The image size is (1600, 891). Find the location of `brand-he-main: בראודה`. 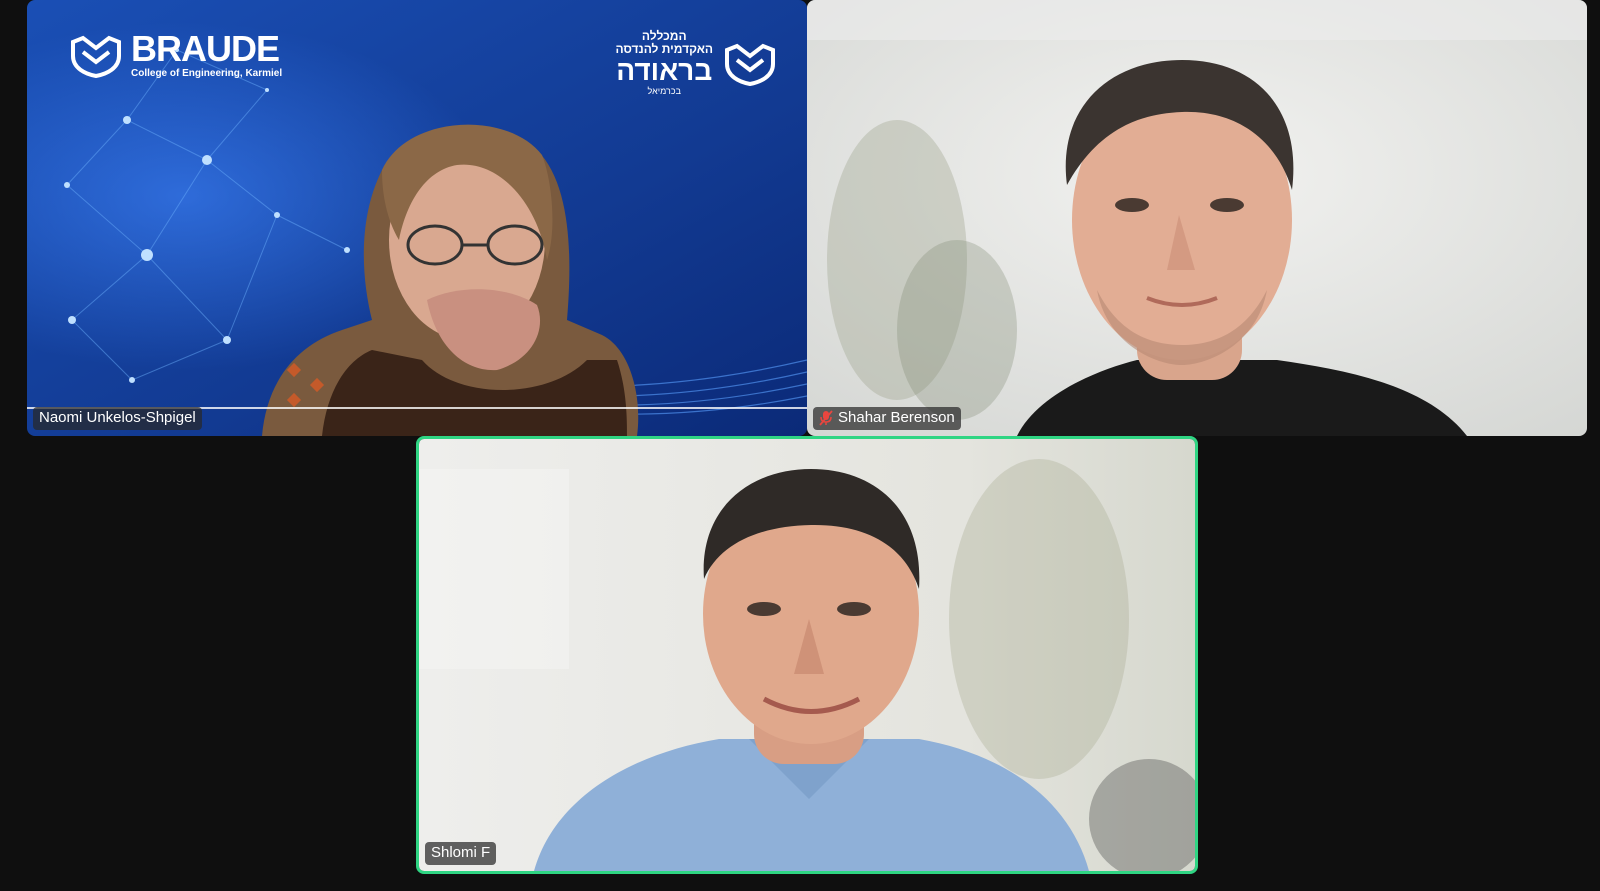

brand-he-main: בראודה is located at coordinates (664, 71).